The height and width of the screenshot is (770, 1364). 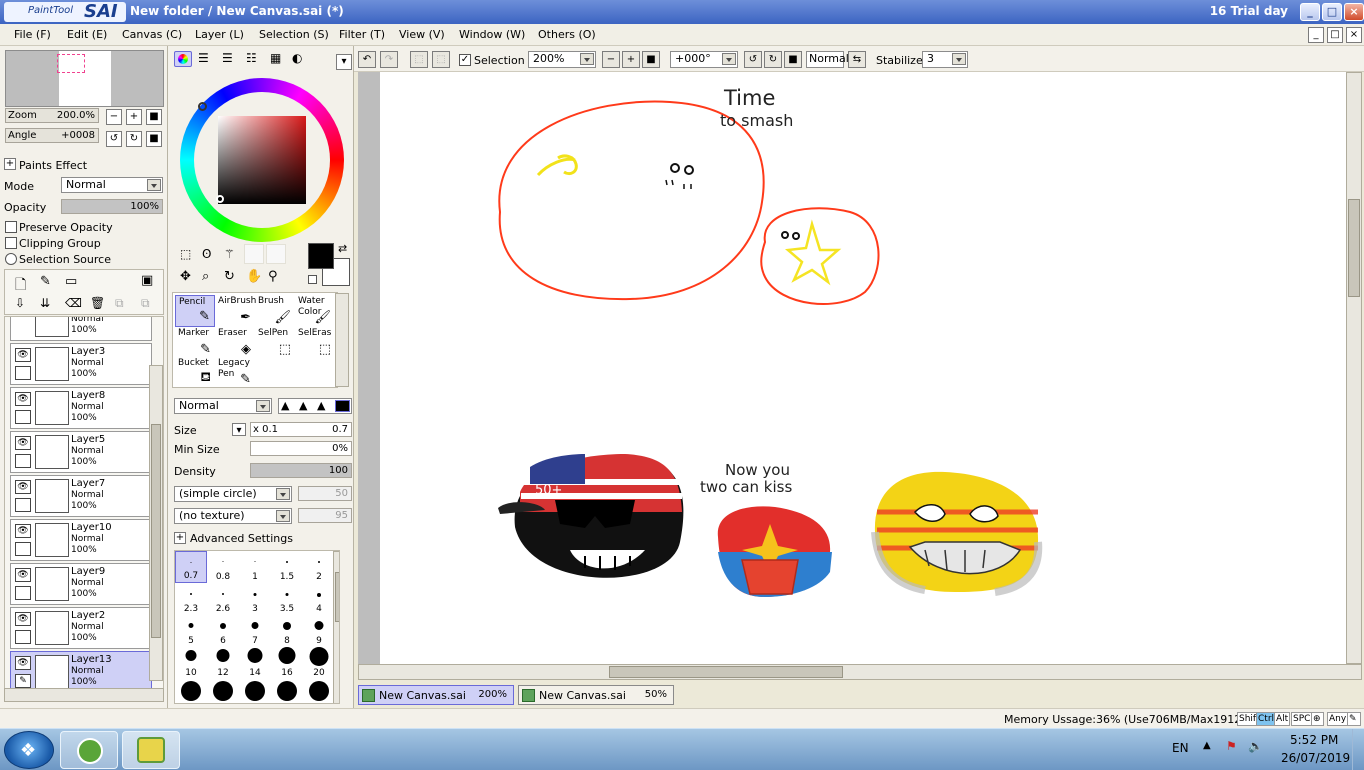 I want to click on brush-size-option: 3, so click(x=255, y=599).